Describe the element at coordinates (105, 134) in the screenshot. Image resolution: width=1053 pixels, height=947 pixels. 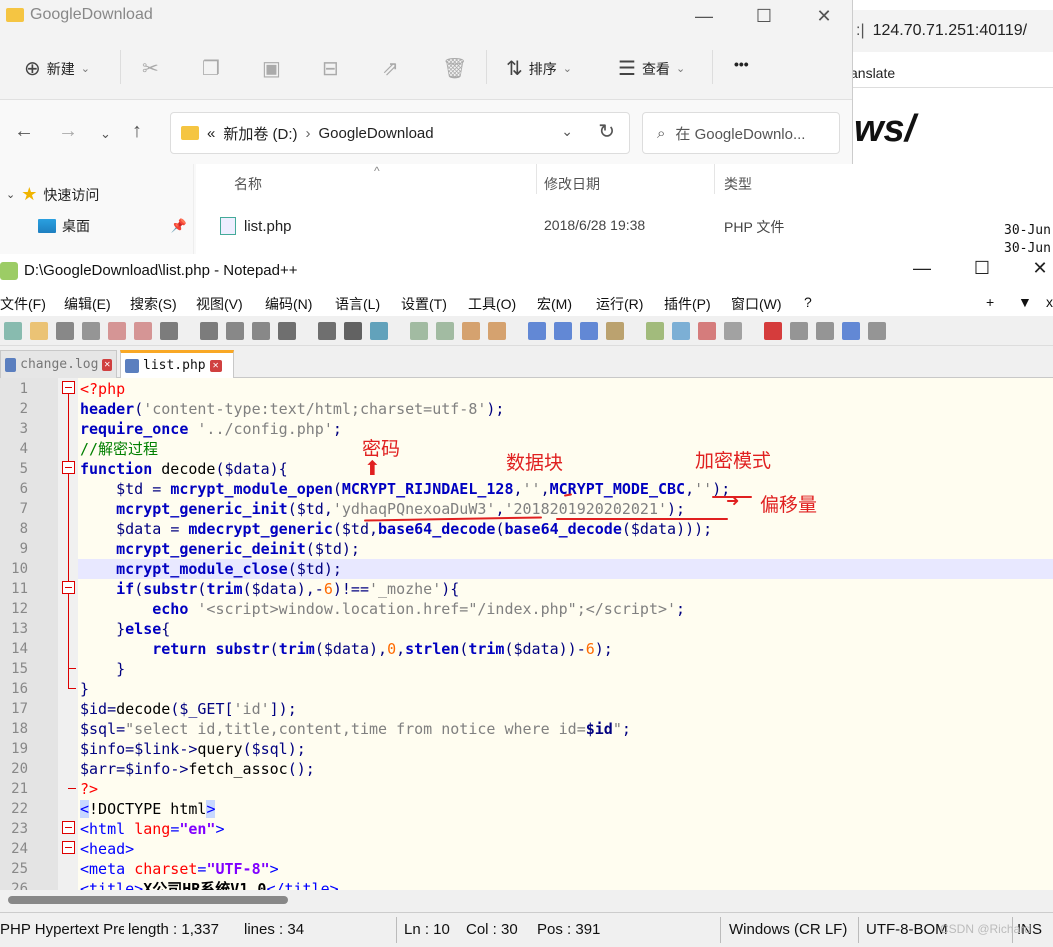
I see `recent-chevron-icon: ⌄` at that location.